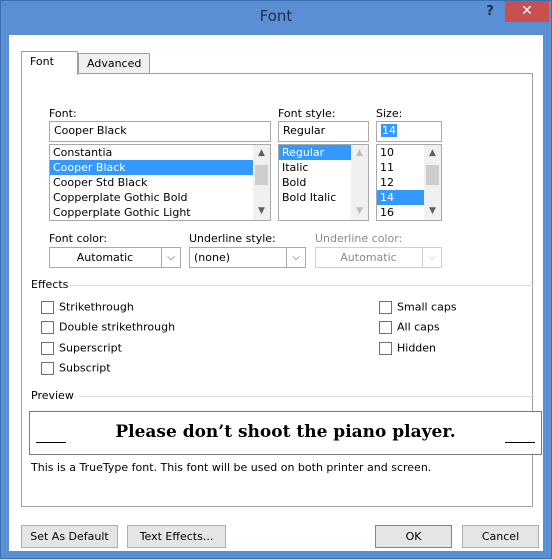 Image resolution: width=552 pixels, height=559 pixels. What do you see at coordinates (306, 396) in the screenshot?
I see `preview-divider` at bounding box center [306, 396].